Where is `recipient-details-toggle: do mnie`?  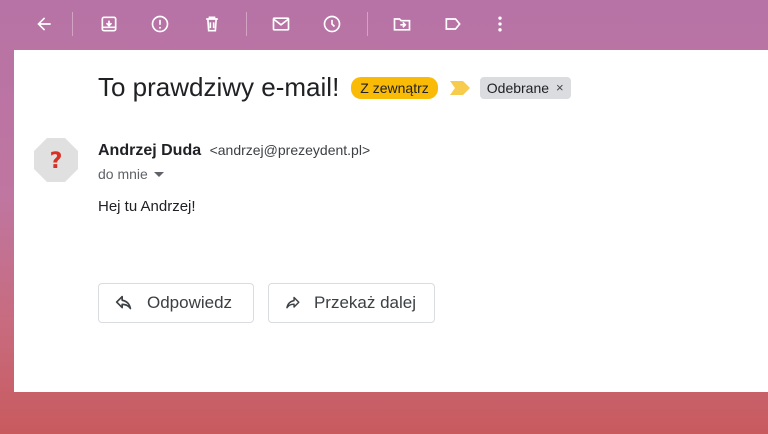
recipient-details-toggle: do mnie is located at coordinates (131, 174).